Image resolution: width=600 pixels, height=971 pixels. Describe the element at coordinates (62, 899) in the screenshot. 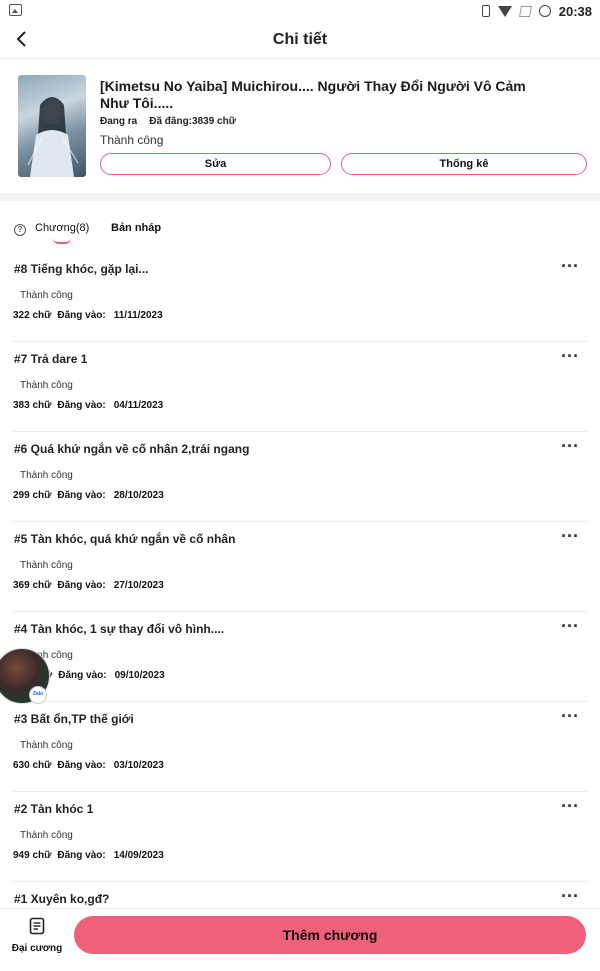

I see `chapter-title: #1 Xuyên ko,gđ?` at that location.